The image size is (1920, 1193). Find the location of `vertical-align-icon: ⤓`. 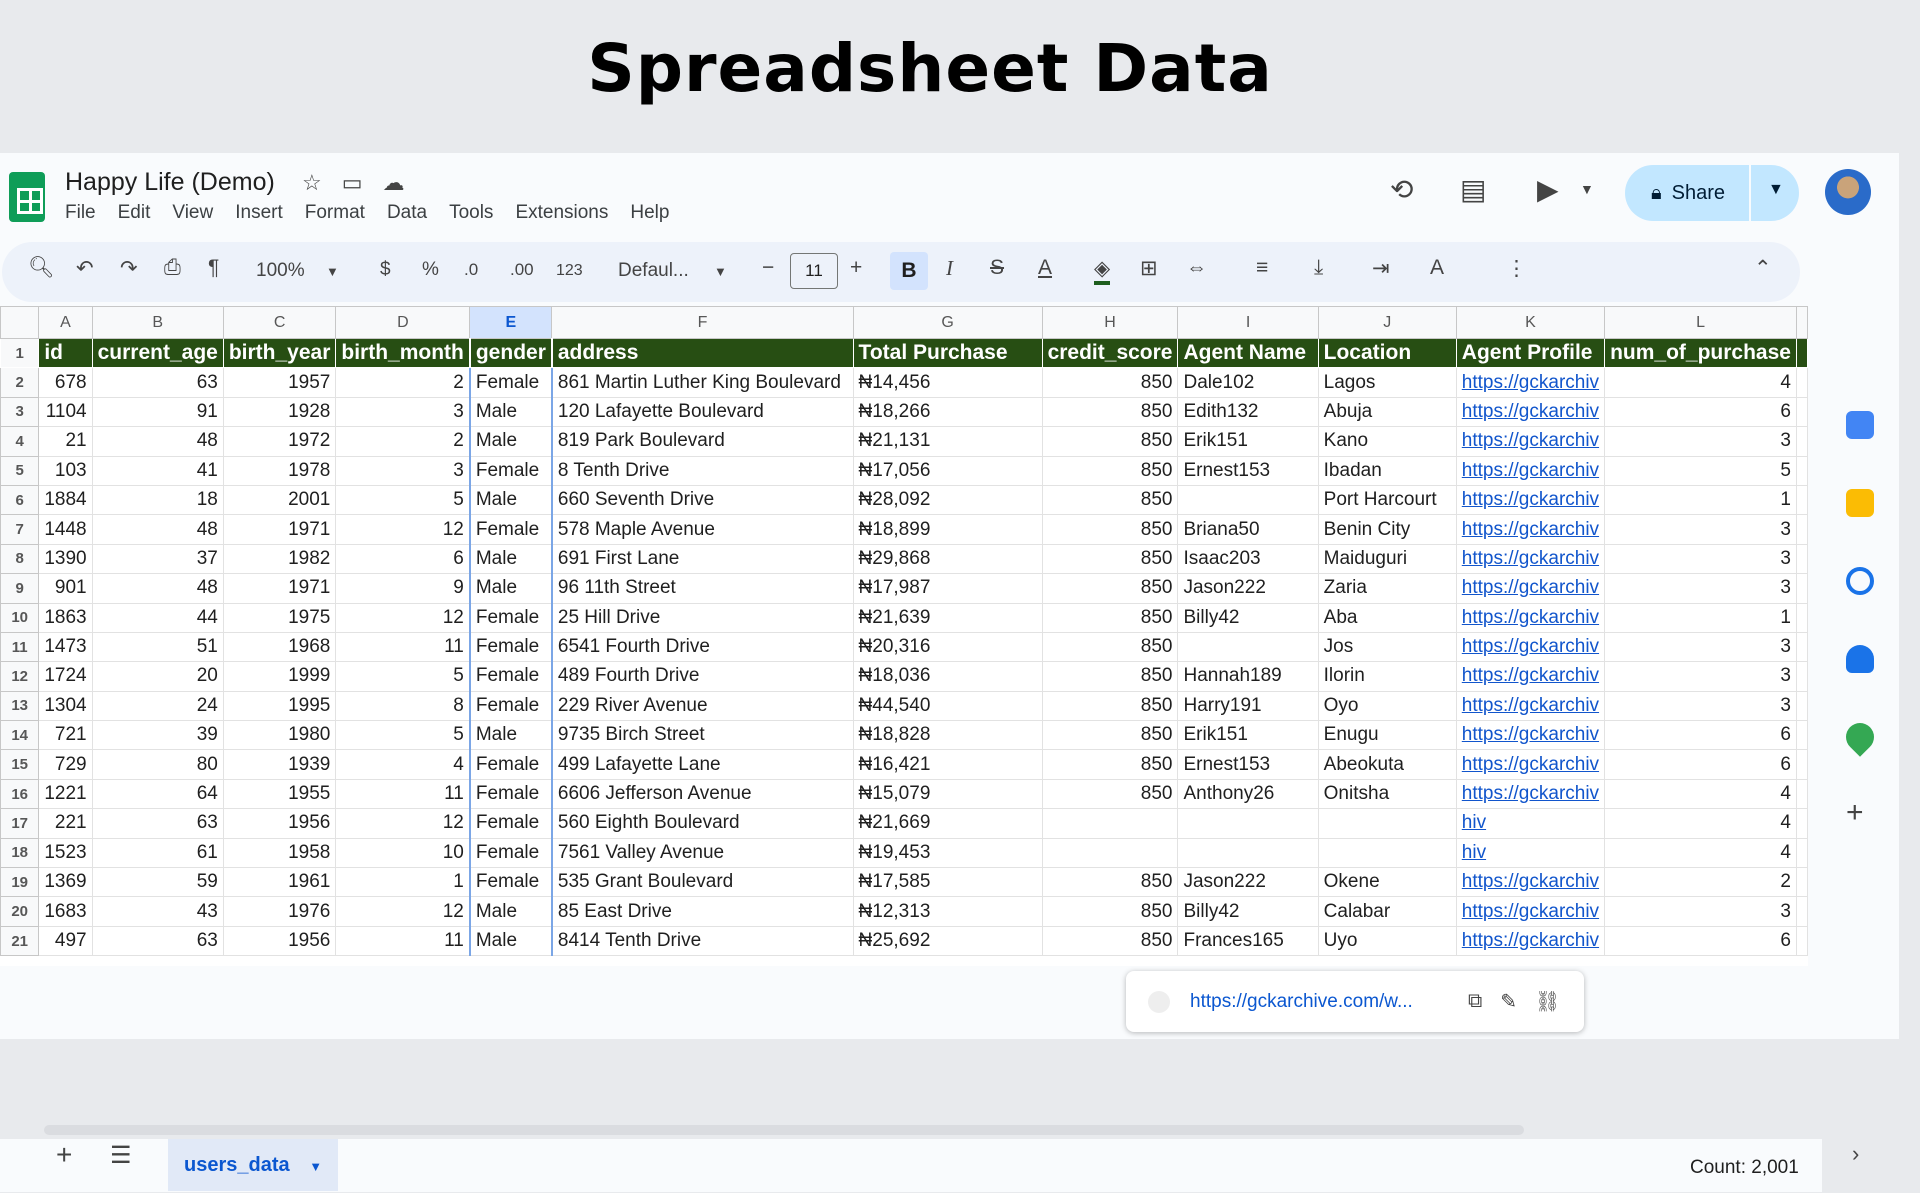

vertical-align-icon: ⤓ is located at coordinates (1318, 268).